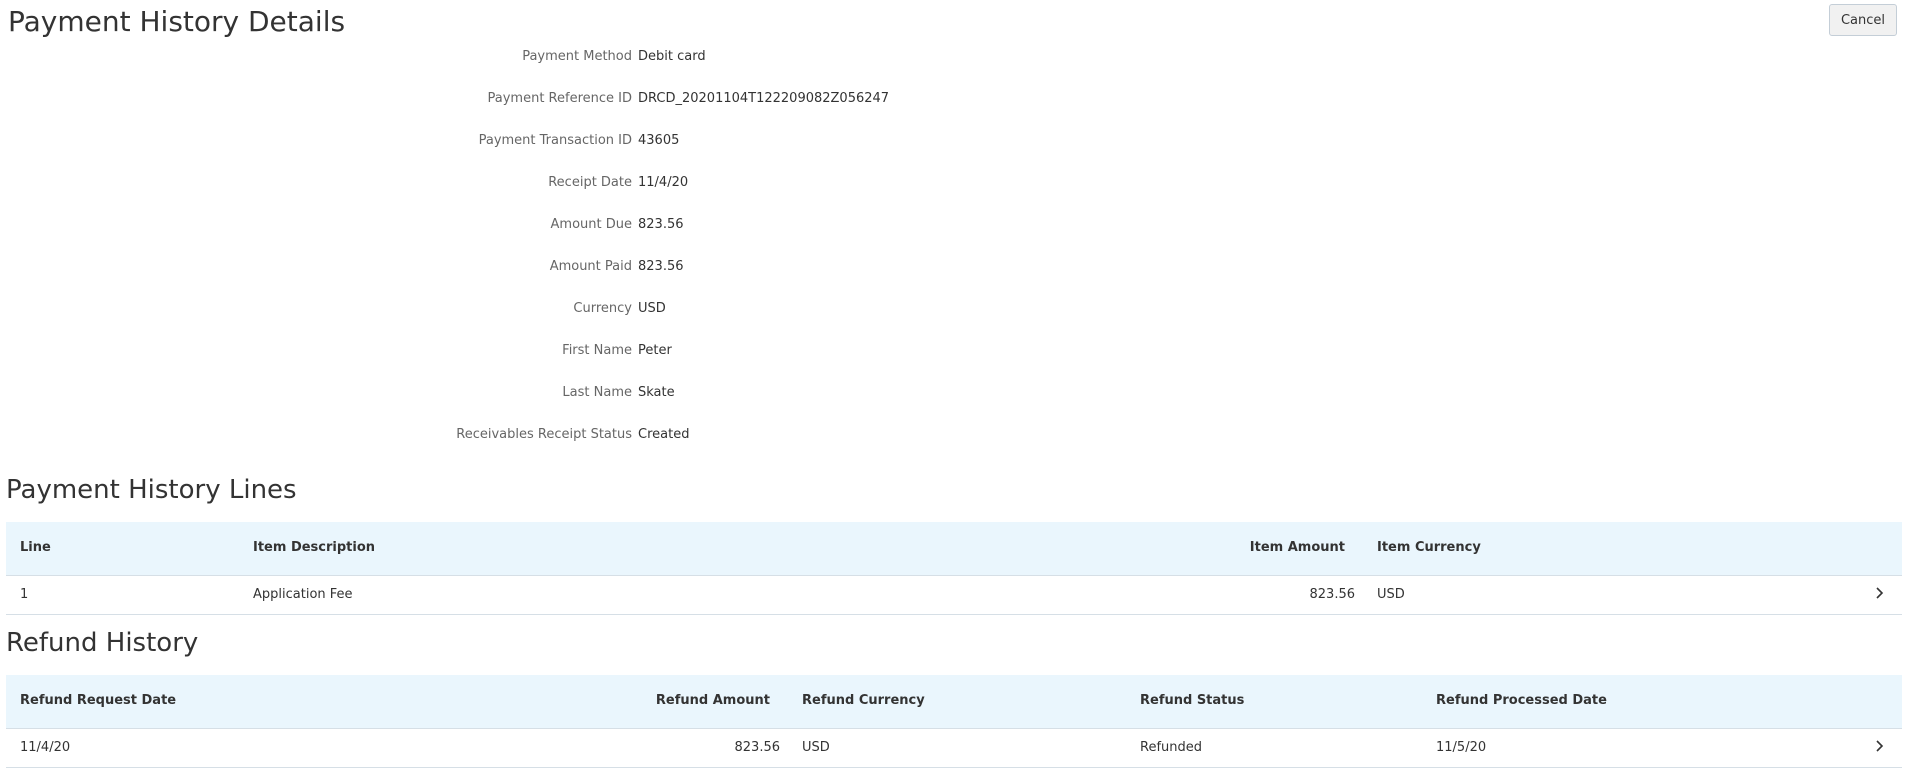 This screenshot has width=1907, height=773. Describe the element at coordinates (98, 700) in the screenshot. I see `column-header-refund-request-date: Refund Request Date` at that location.